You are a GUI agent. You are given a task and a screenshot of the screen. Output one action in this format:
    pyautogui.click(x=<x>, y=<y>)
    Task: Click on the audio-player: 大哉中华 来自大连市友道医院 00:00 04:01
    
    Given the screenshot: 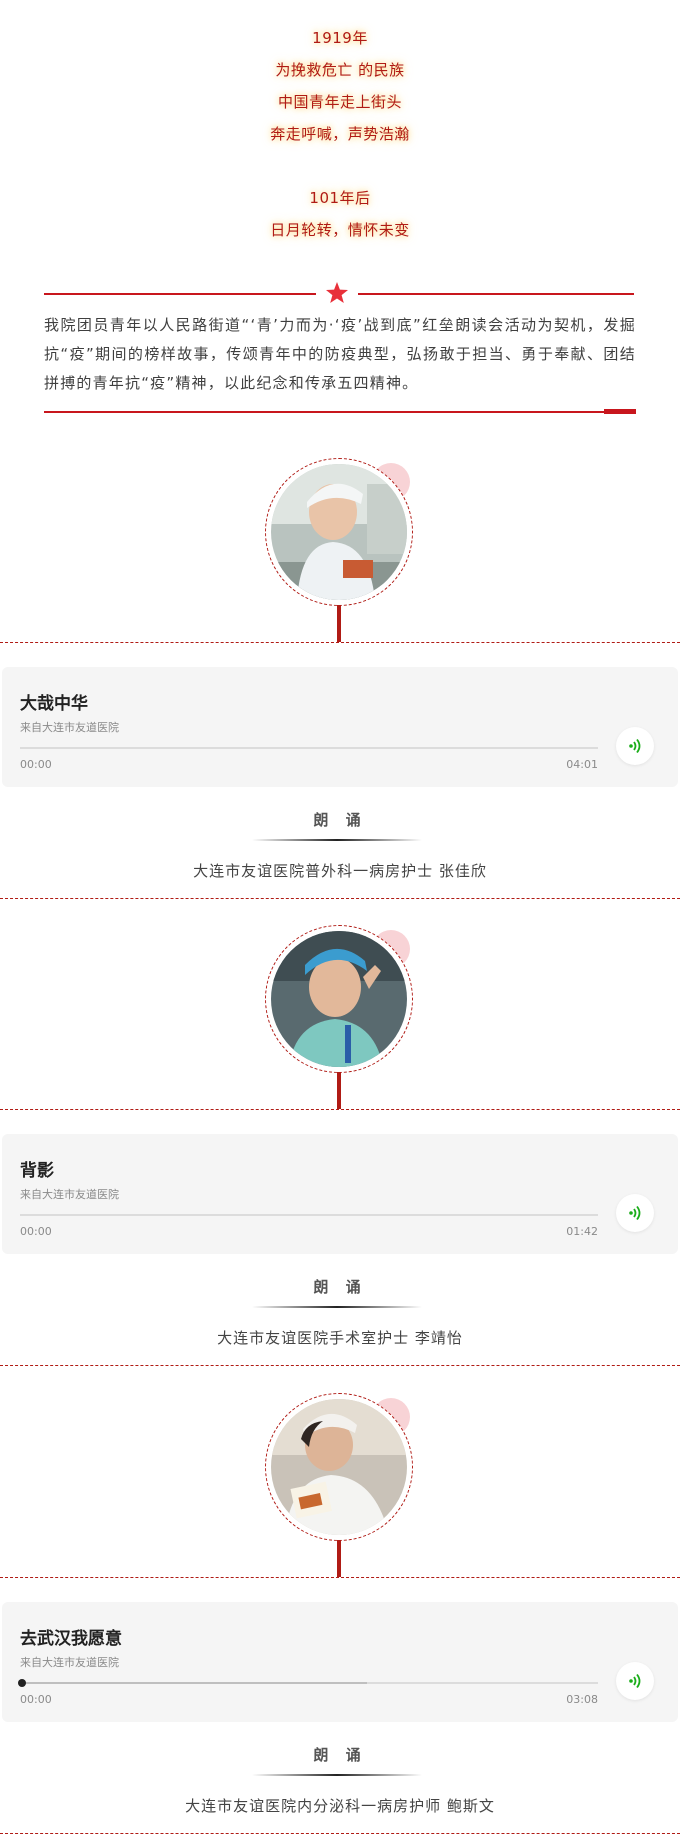 What is the action you would take?
    pyautogui.click(x=340, y=727)
    